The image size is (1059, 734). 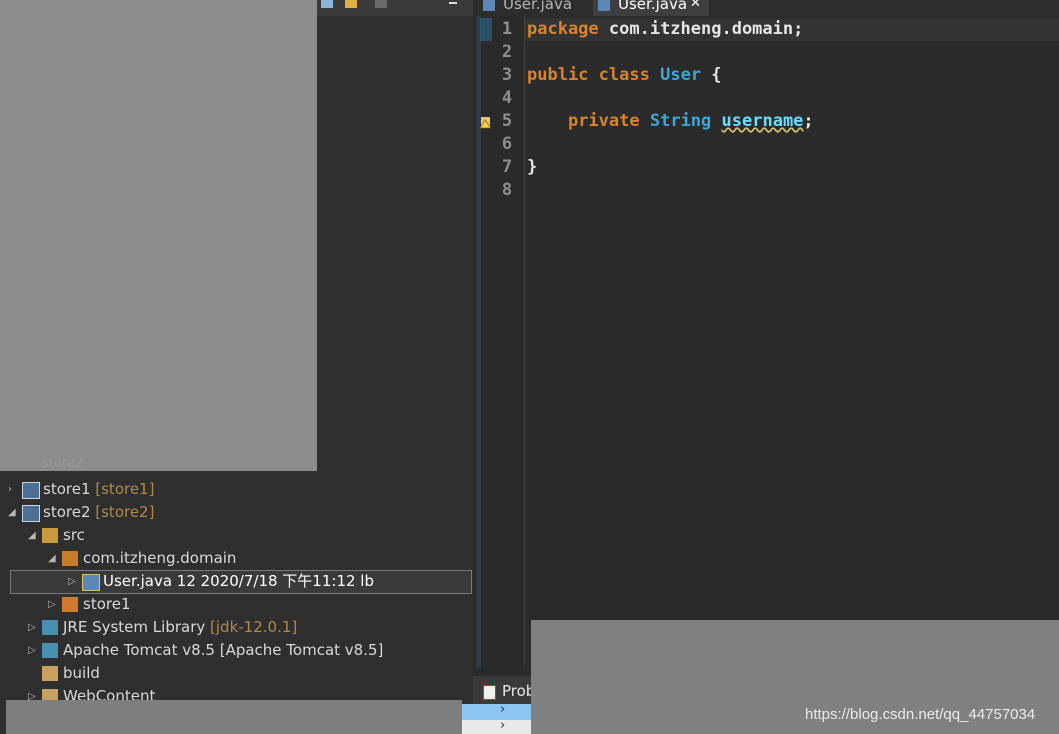 I want to click on line-number: 7, so click(x=507, y=167).